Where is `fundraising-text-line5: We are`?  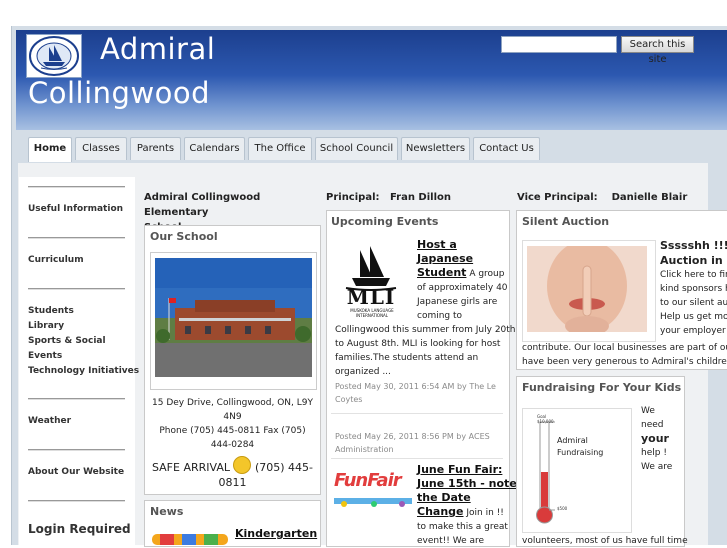
fundraising-text-line5: We are is located at coordinates (657, 467).